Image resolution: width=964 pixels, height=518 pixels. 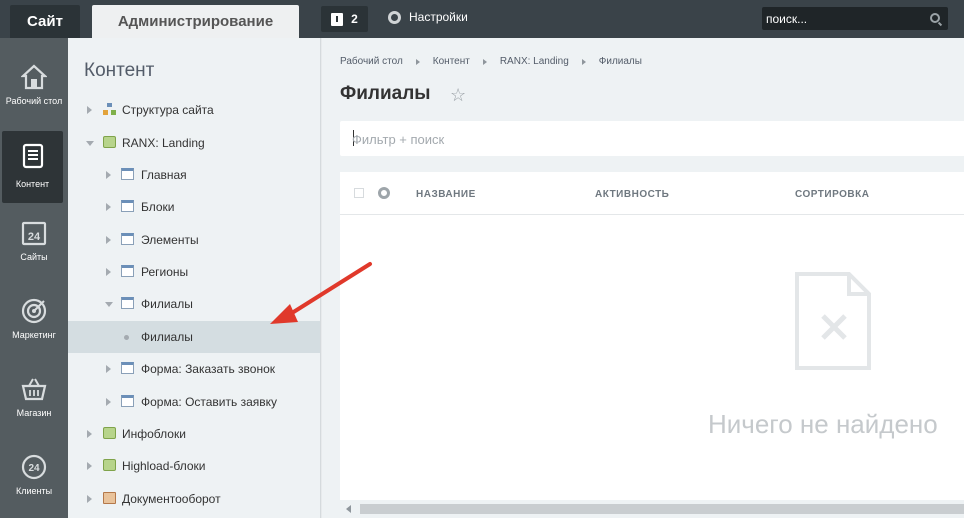 What do you see at coordinates (34, 413) in the screenshot?
I see `menu-label-shop: Магазин` at bounding box center [34, 413].